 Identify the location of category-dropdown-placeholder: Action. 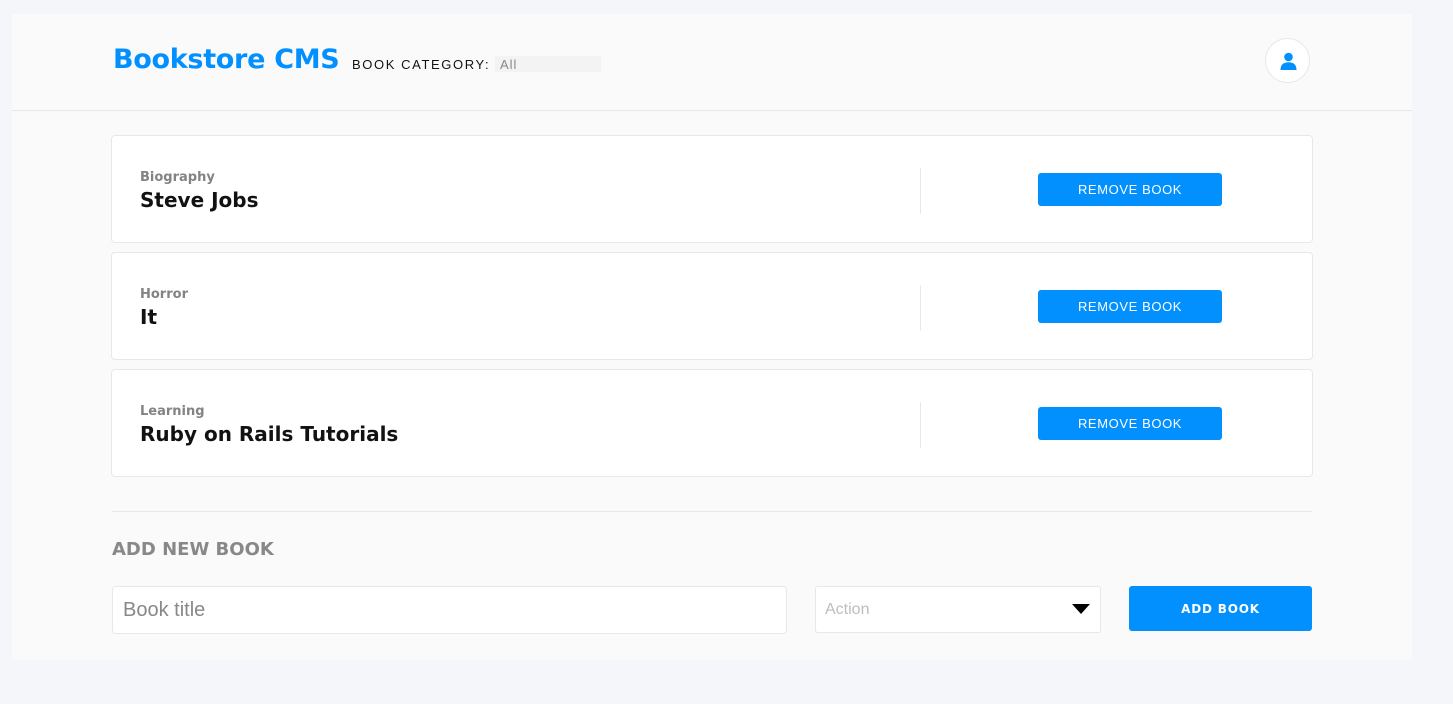
(847, 609).